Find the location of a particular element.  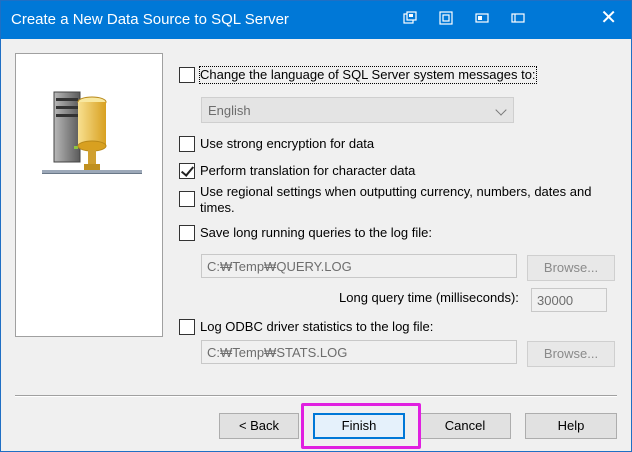

long-query-time-label: Long query time (milliseconds): is located at coordinates (429, 297).